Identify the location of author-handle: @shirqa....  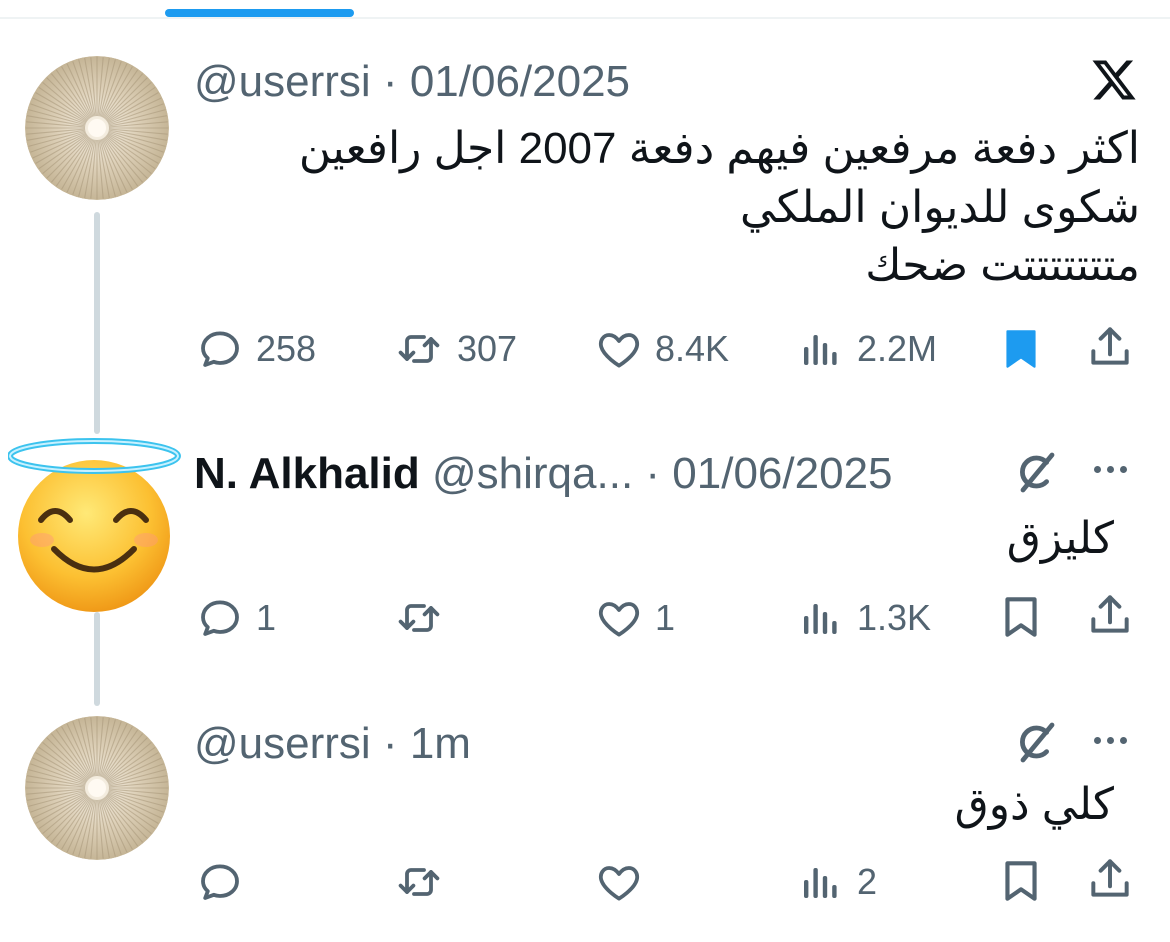
(532, 473).